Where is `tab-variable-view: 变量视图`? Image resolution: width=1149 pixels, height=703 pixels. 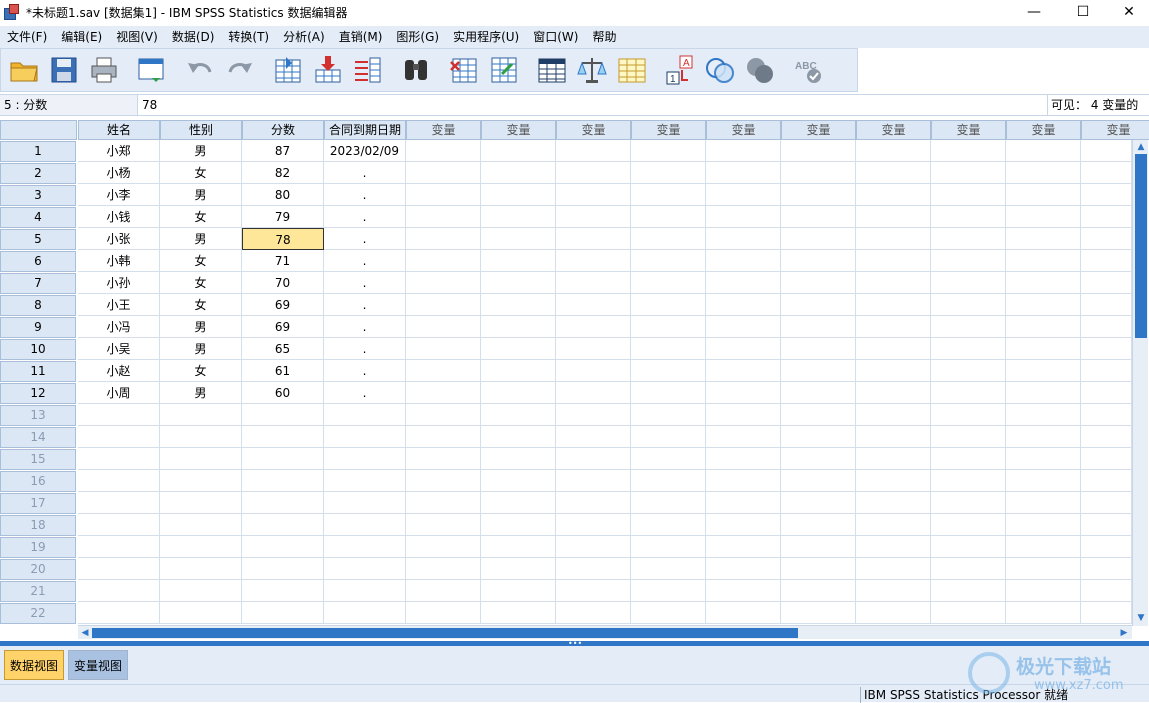
tab-variable-view: 变量视图 is located at coordinates (98, 665).